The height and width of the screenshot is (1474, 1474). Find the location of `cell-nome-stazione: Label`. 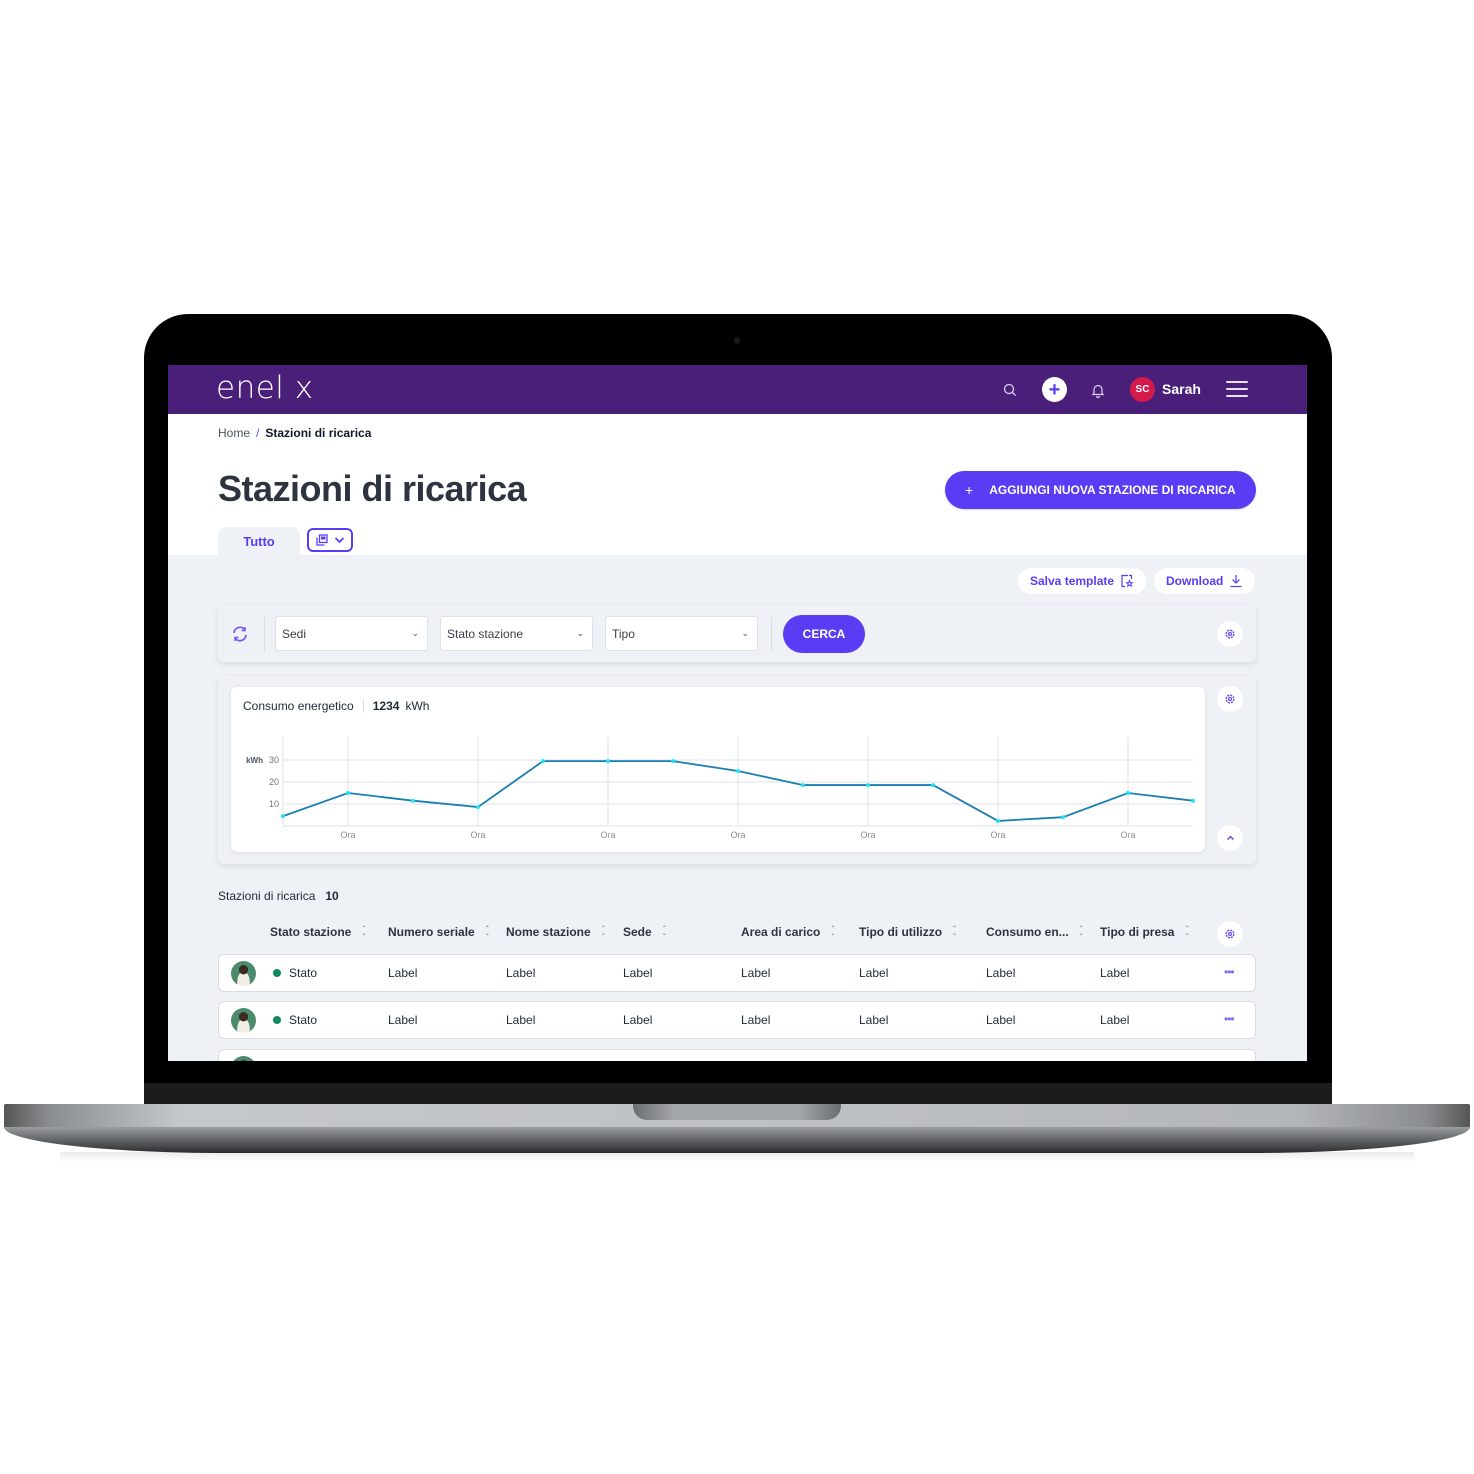

cell-nome-stazione: Label is located at coordinates (521, 1020).